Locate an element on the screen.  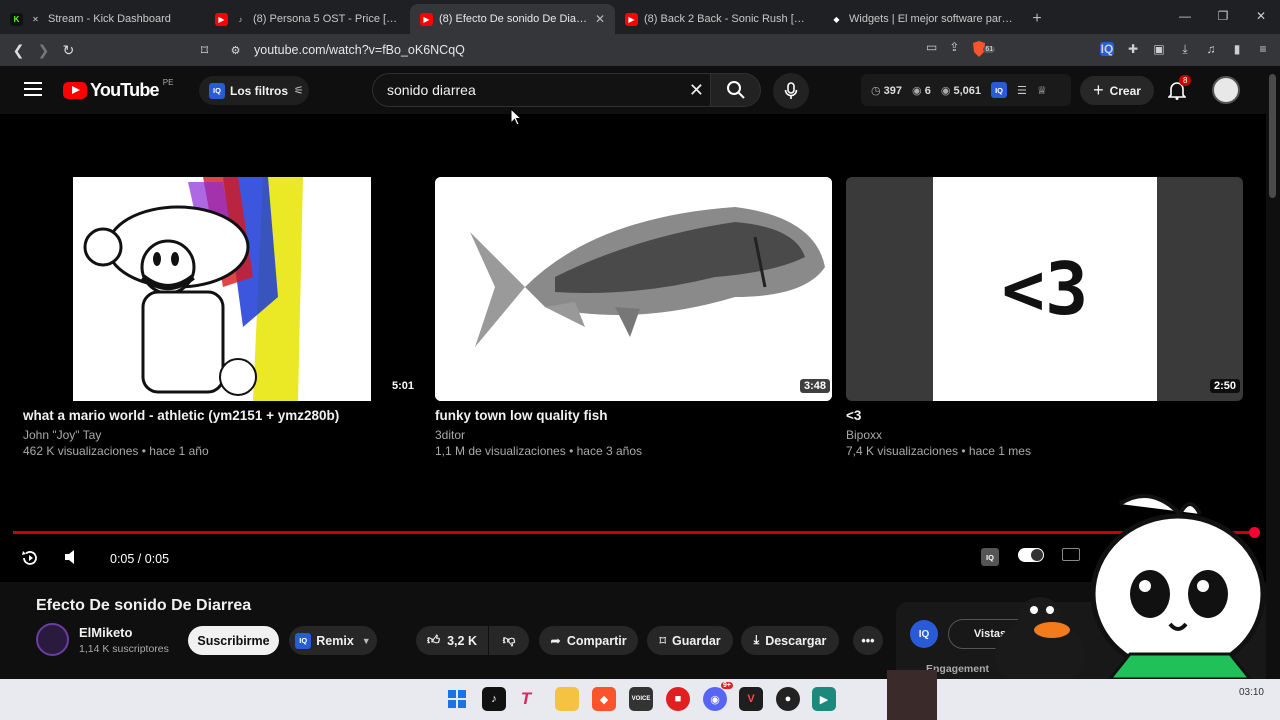
browser-tab: K ✕ Stream - Kick Dashboard is located at coordinates (102, 19).